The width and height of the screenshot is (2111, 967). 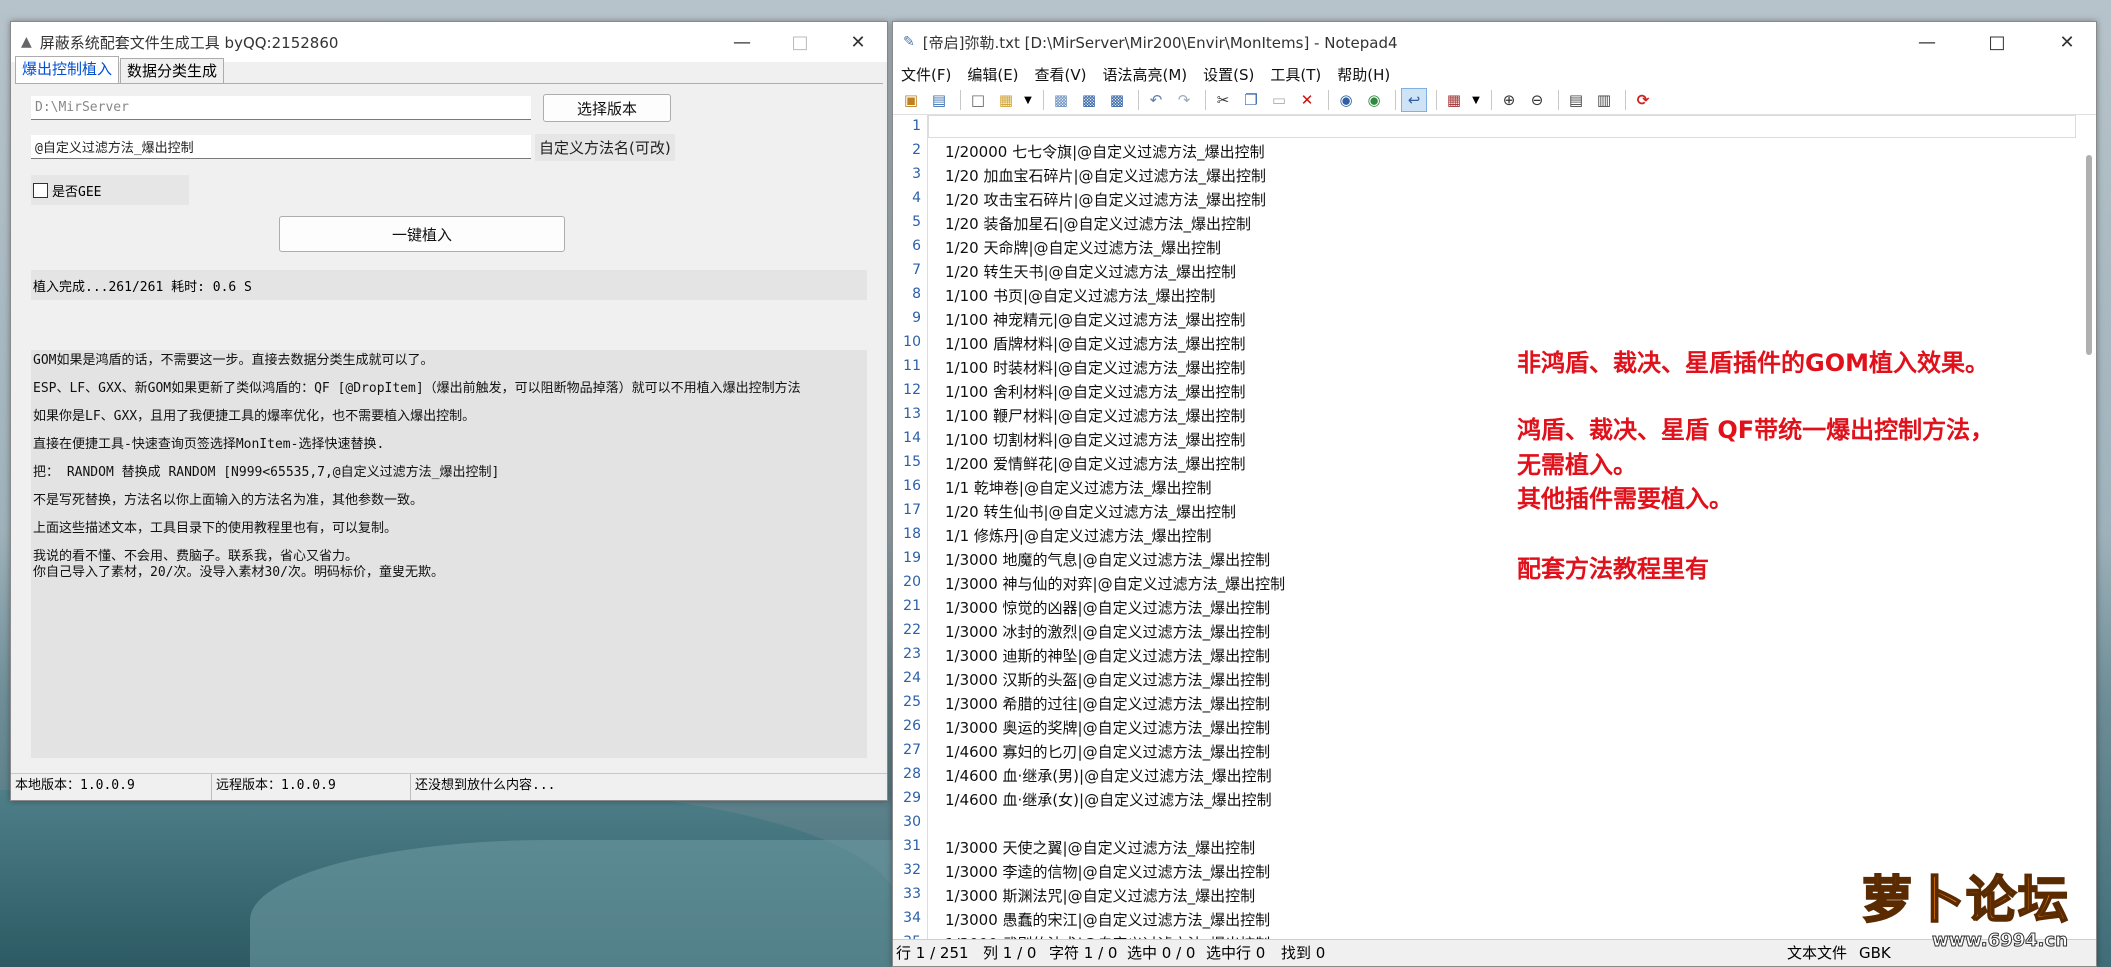 I want to click on method-name-field, so click(x=281, y=147).